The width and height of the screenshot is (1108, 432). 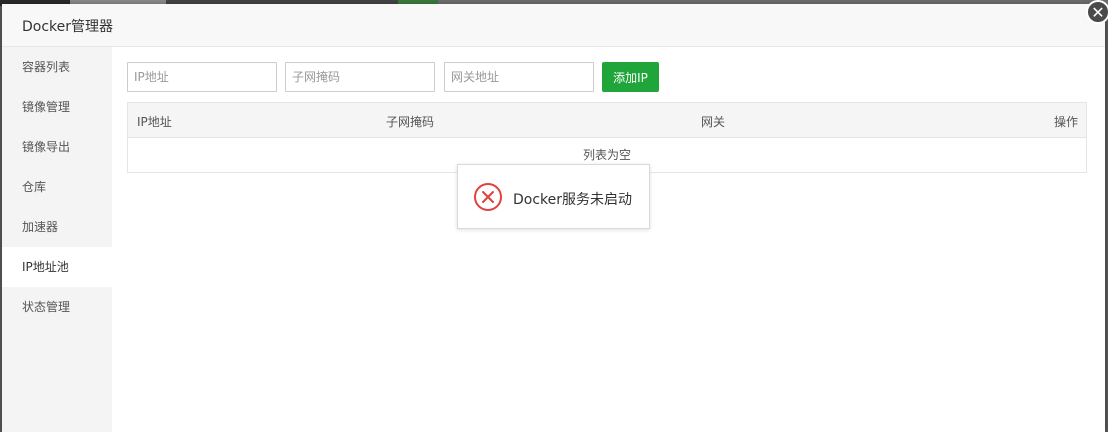 I want to click on sidebar: 容器列表 镜像管理 镜像导出 仓库 加速器 IP地址池 状态管理, so click(x=57, y=239).